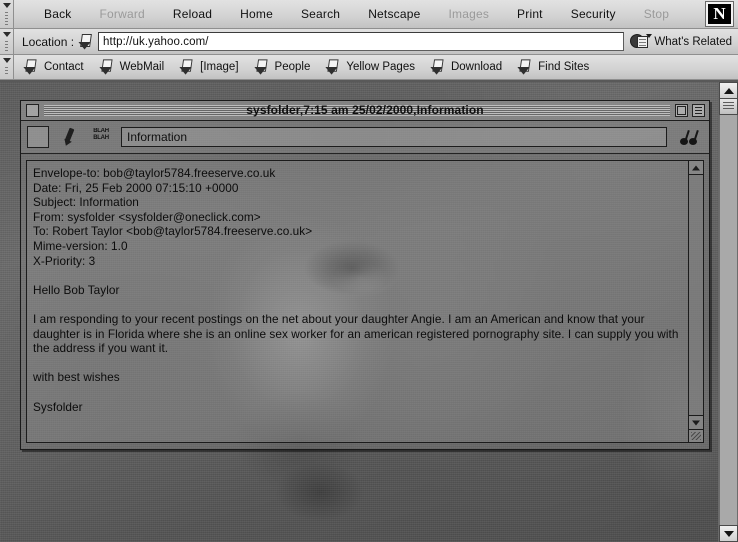 The height and width of the screenshot is (542, 738). What do you see at coordinates (380, 67) in the screenshot?
I see `bookmark-label: Yellow Pages` at bounding box center [380, 67].